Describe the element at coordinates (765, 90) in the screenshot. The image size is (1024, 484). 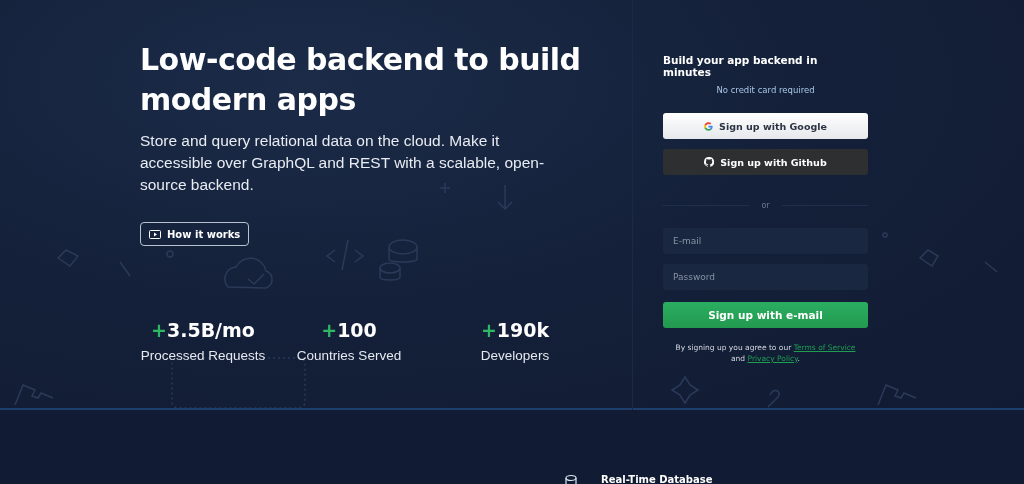
I see `signup-subtitle: No credit card required` at that location.